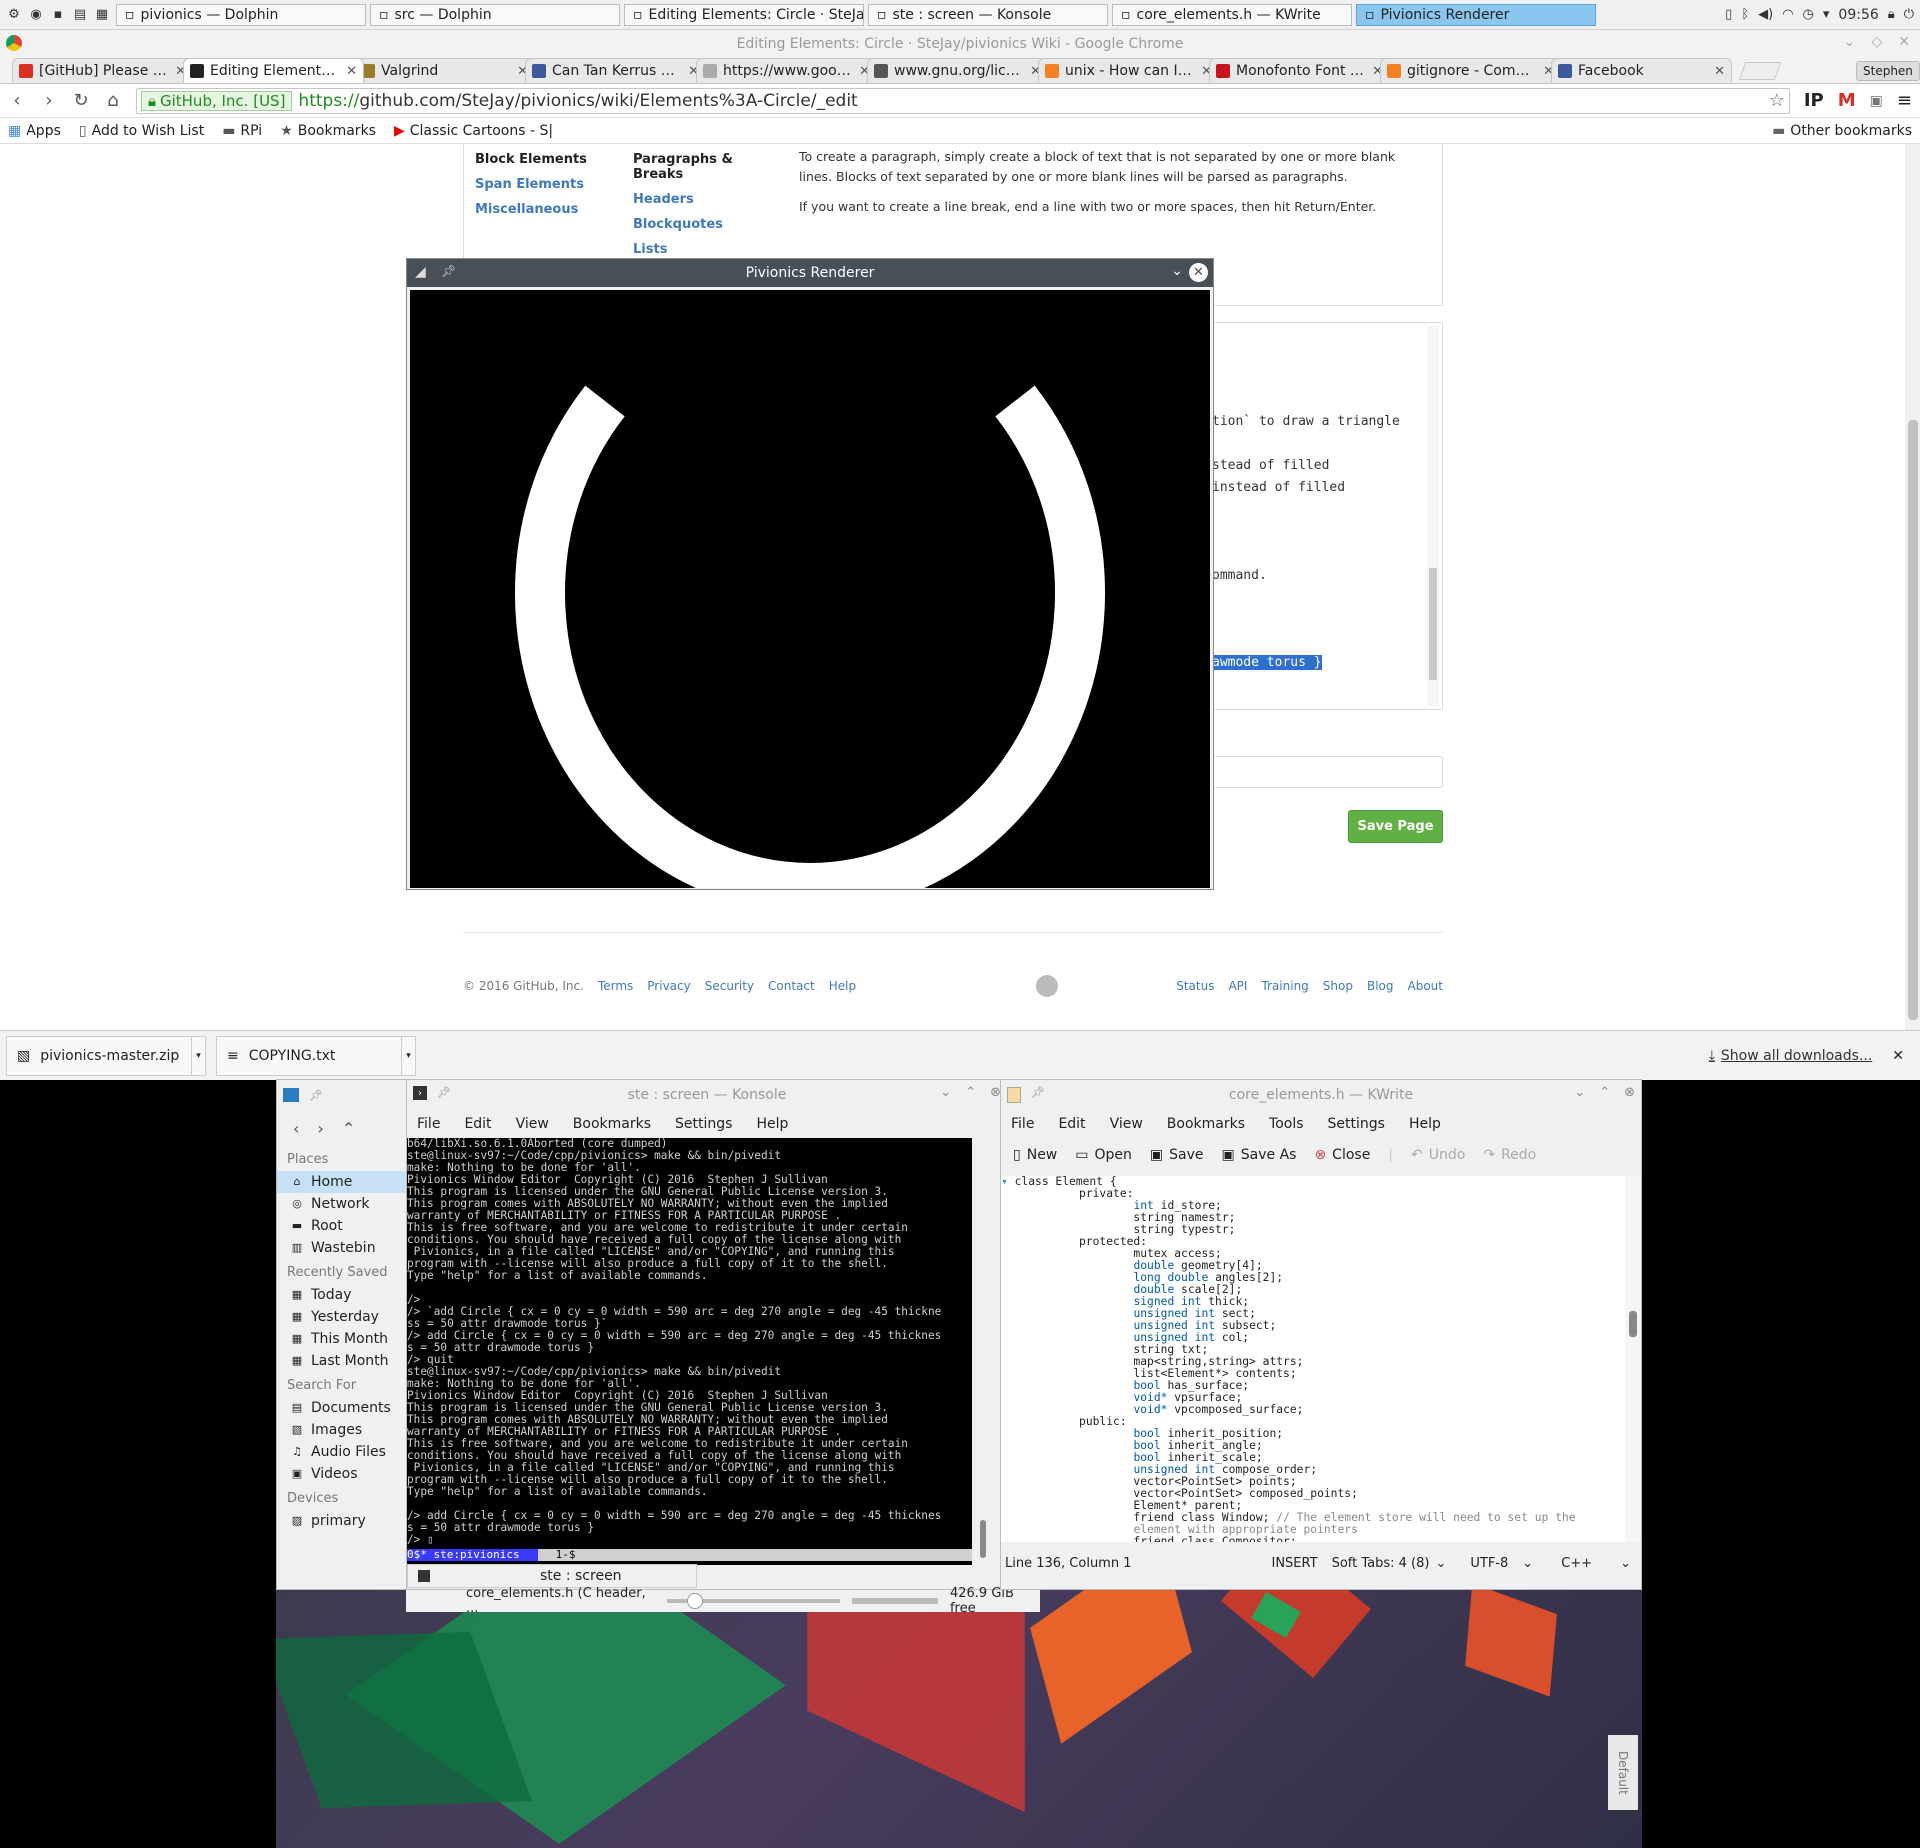 The width and height of the screenshot is (1920, 1848). I want to click on places-item: ▦ Last Month, so click(342, 1361).